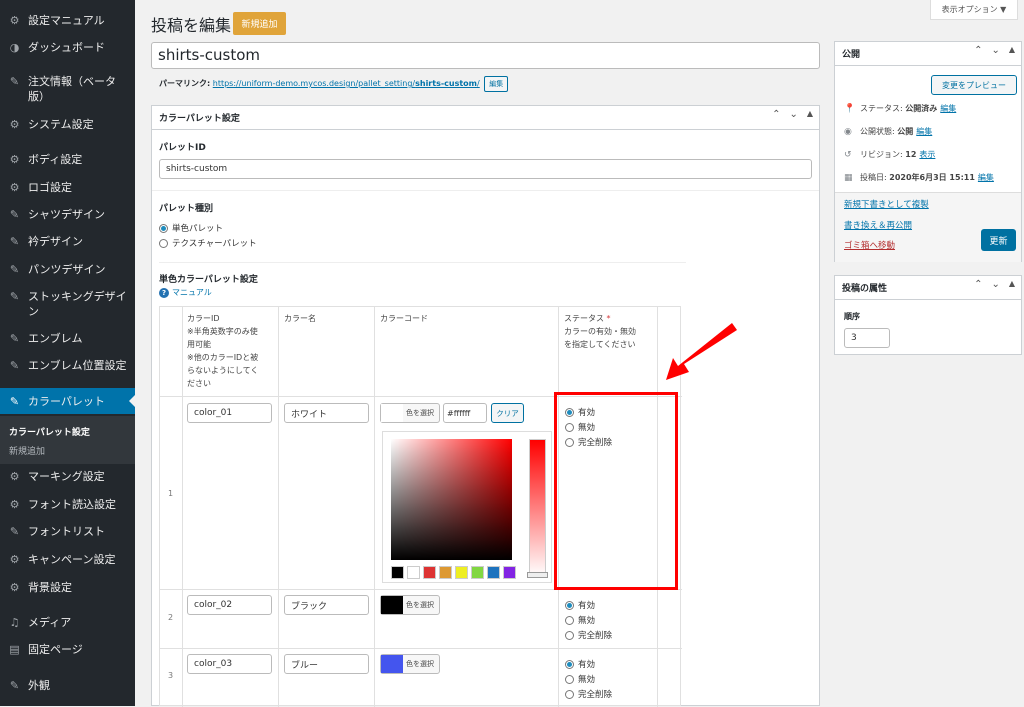  Describe the element at coordinates (229, 664) in the screenshot. I see `color-id-input: color_03` at that location.